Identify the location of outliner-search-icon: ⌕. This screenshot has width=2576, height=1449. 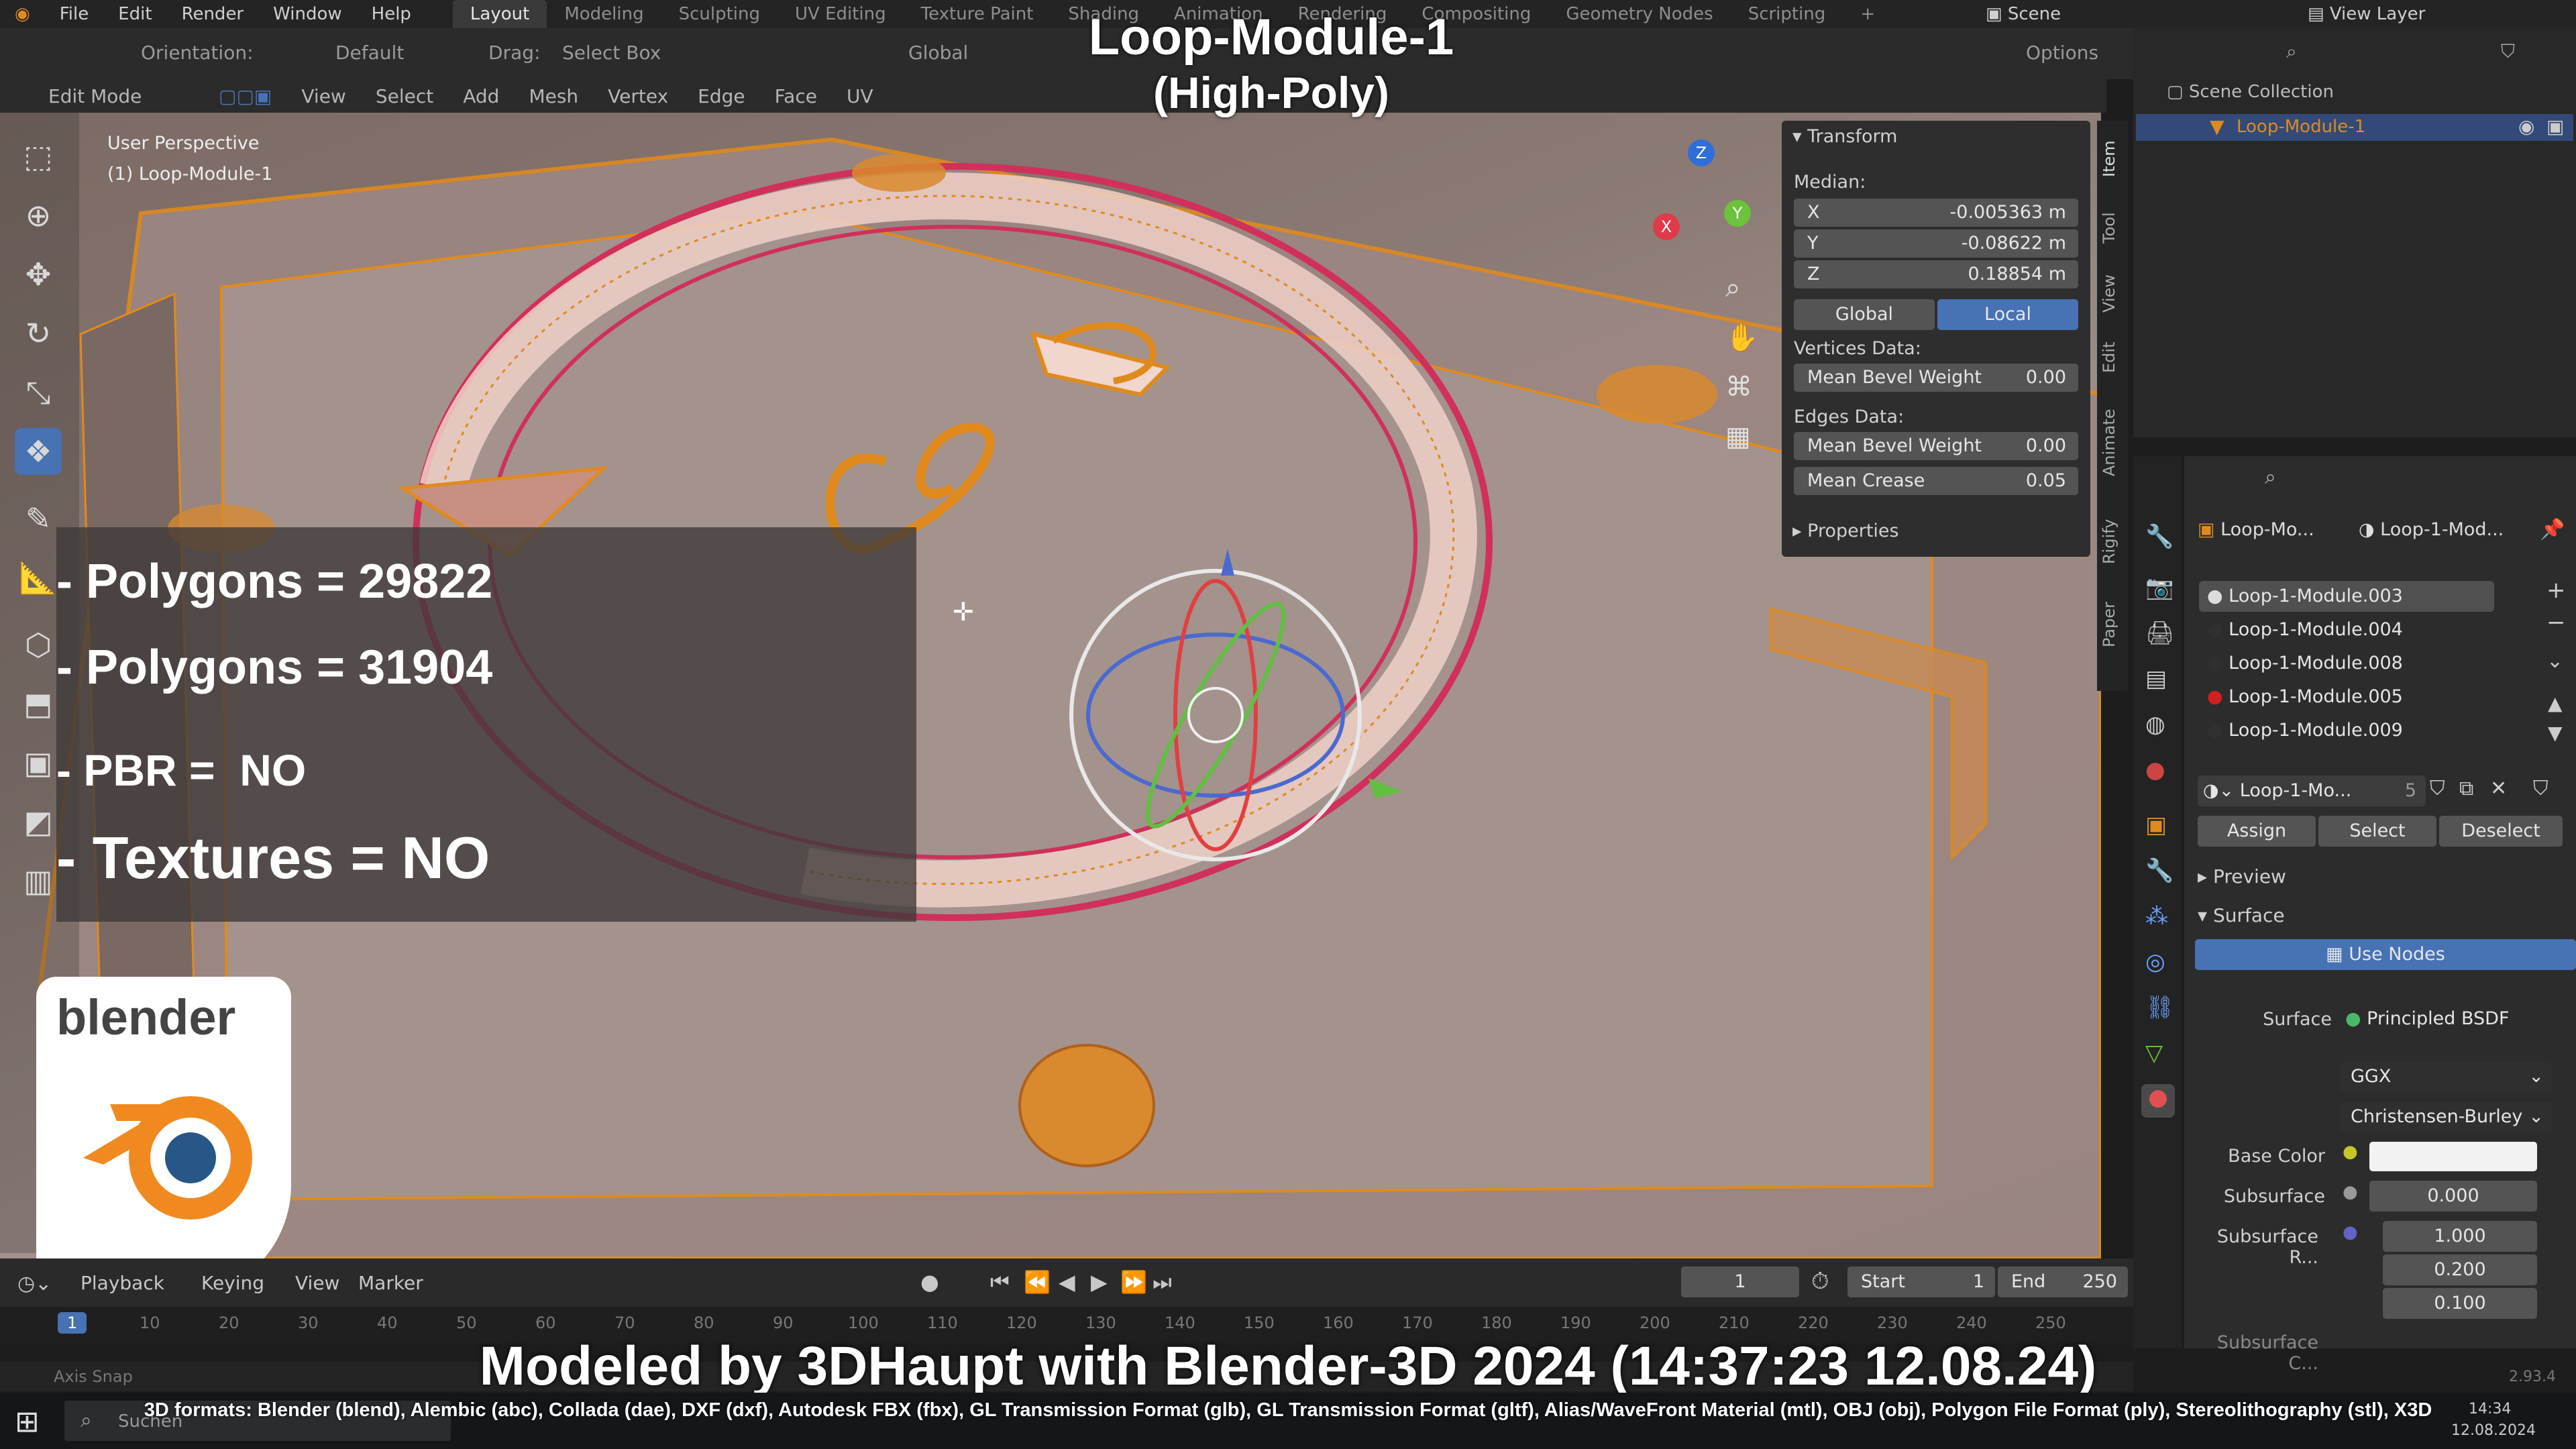
(2291, 51).